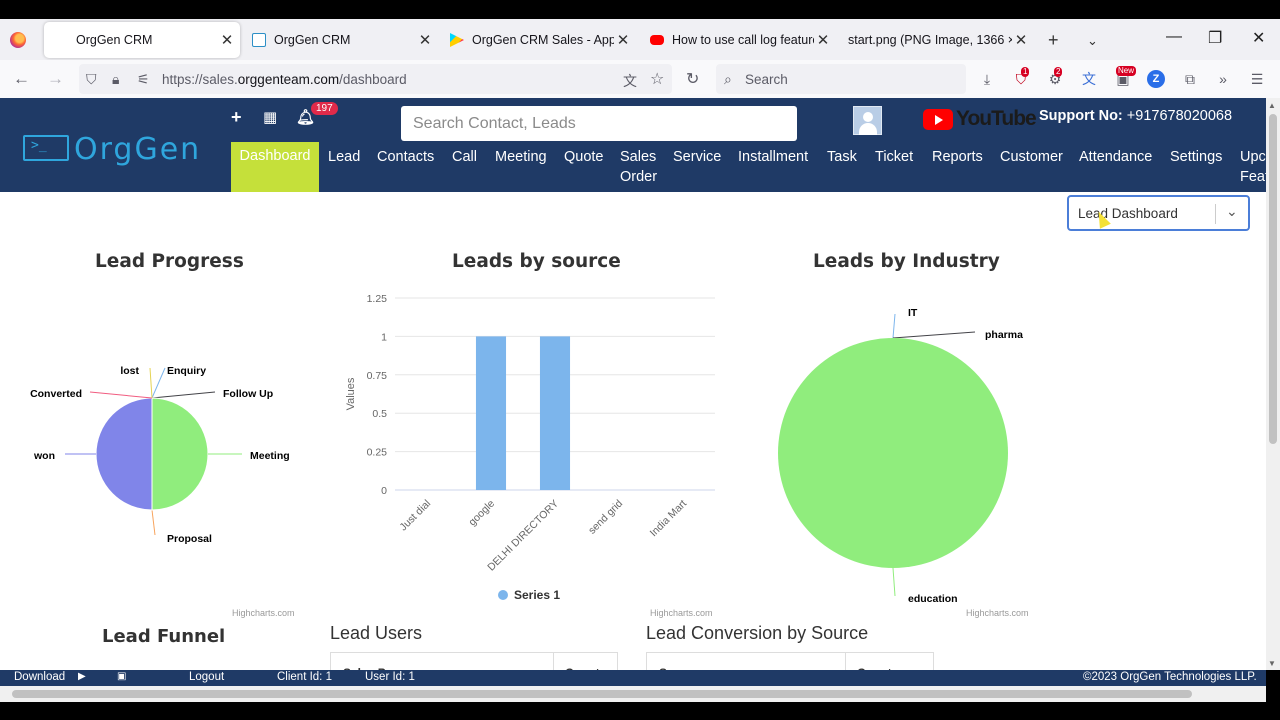 The height and width of the screenshot is (720, 1280). What do you see at coordinates (206, 677) in the screenshot?
I see `logout-link: Logout` at bounding box center [206, 677].